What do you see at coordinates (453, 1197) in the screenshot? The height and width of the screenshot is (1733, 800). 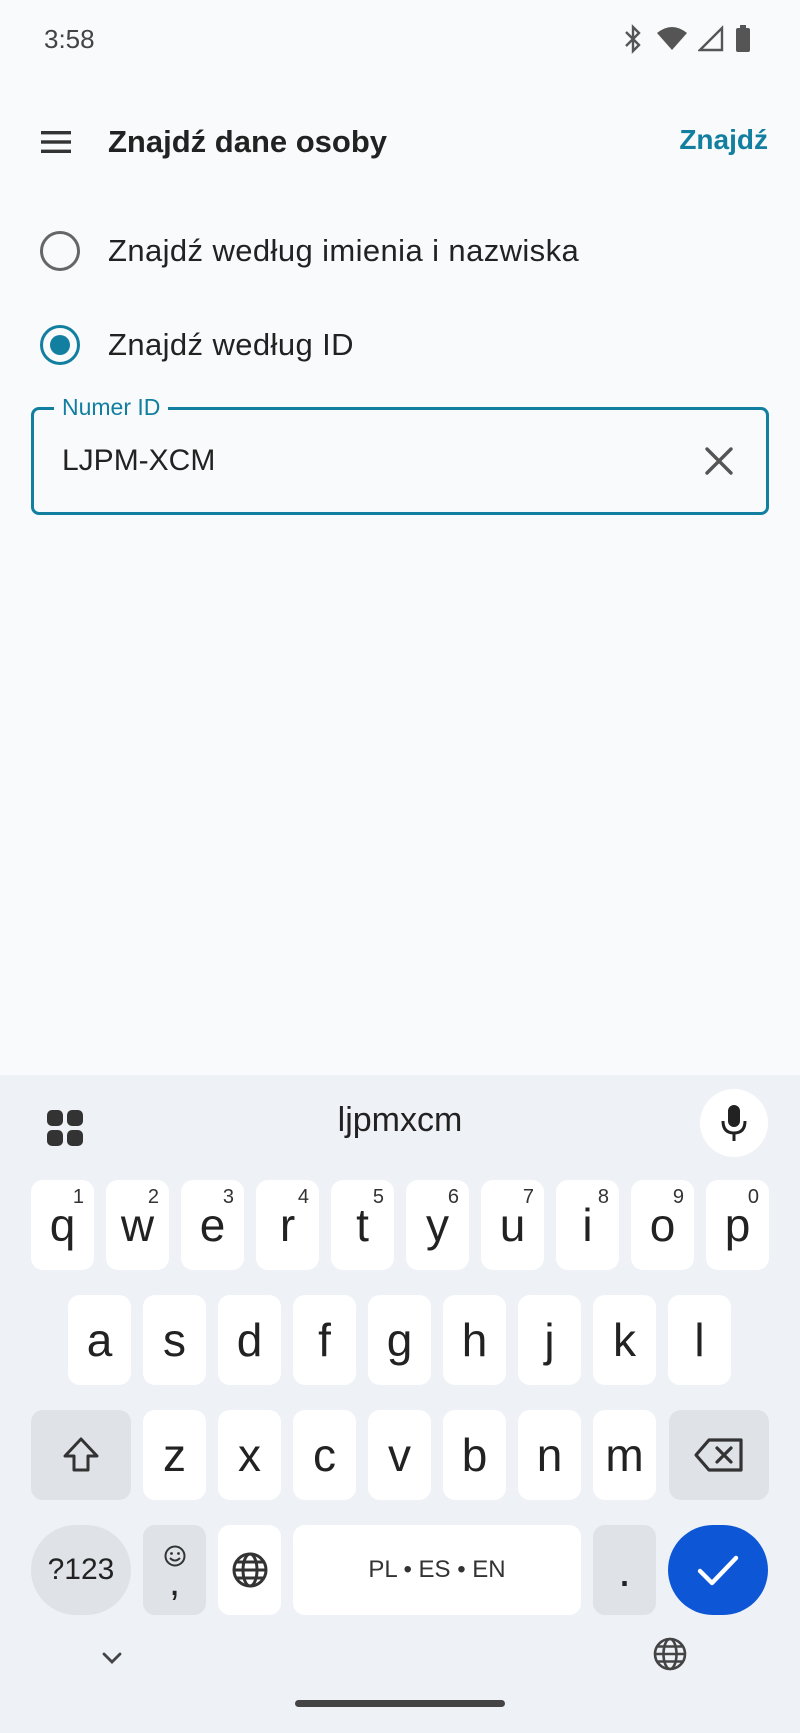 I see `key-number-hint: 6` at bounding box center [453, 1197].